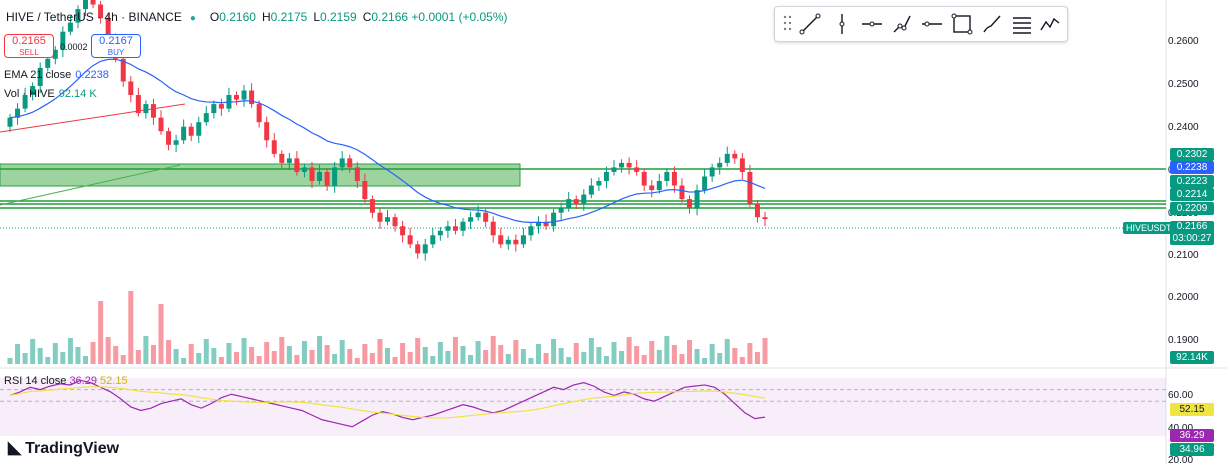 The height and width of the screenshot is (466, 1227). I want to click on vertical-line-icon, so click(842, 24).